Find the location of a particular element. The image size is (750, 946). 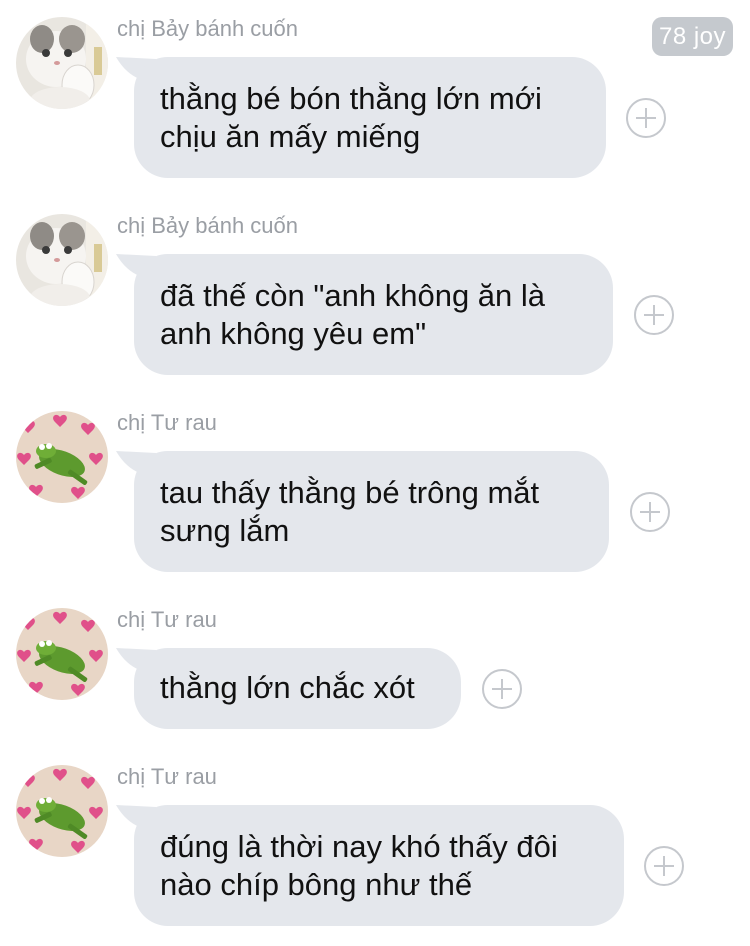

message-bubble: tau thấy thằng bé trông mắt sưng lắm is located at coordinates (371, 511).